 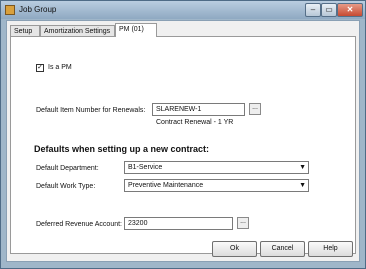 I want to click on default-item-field: SLARENEW-1, so click(x=198, y=109).